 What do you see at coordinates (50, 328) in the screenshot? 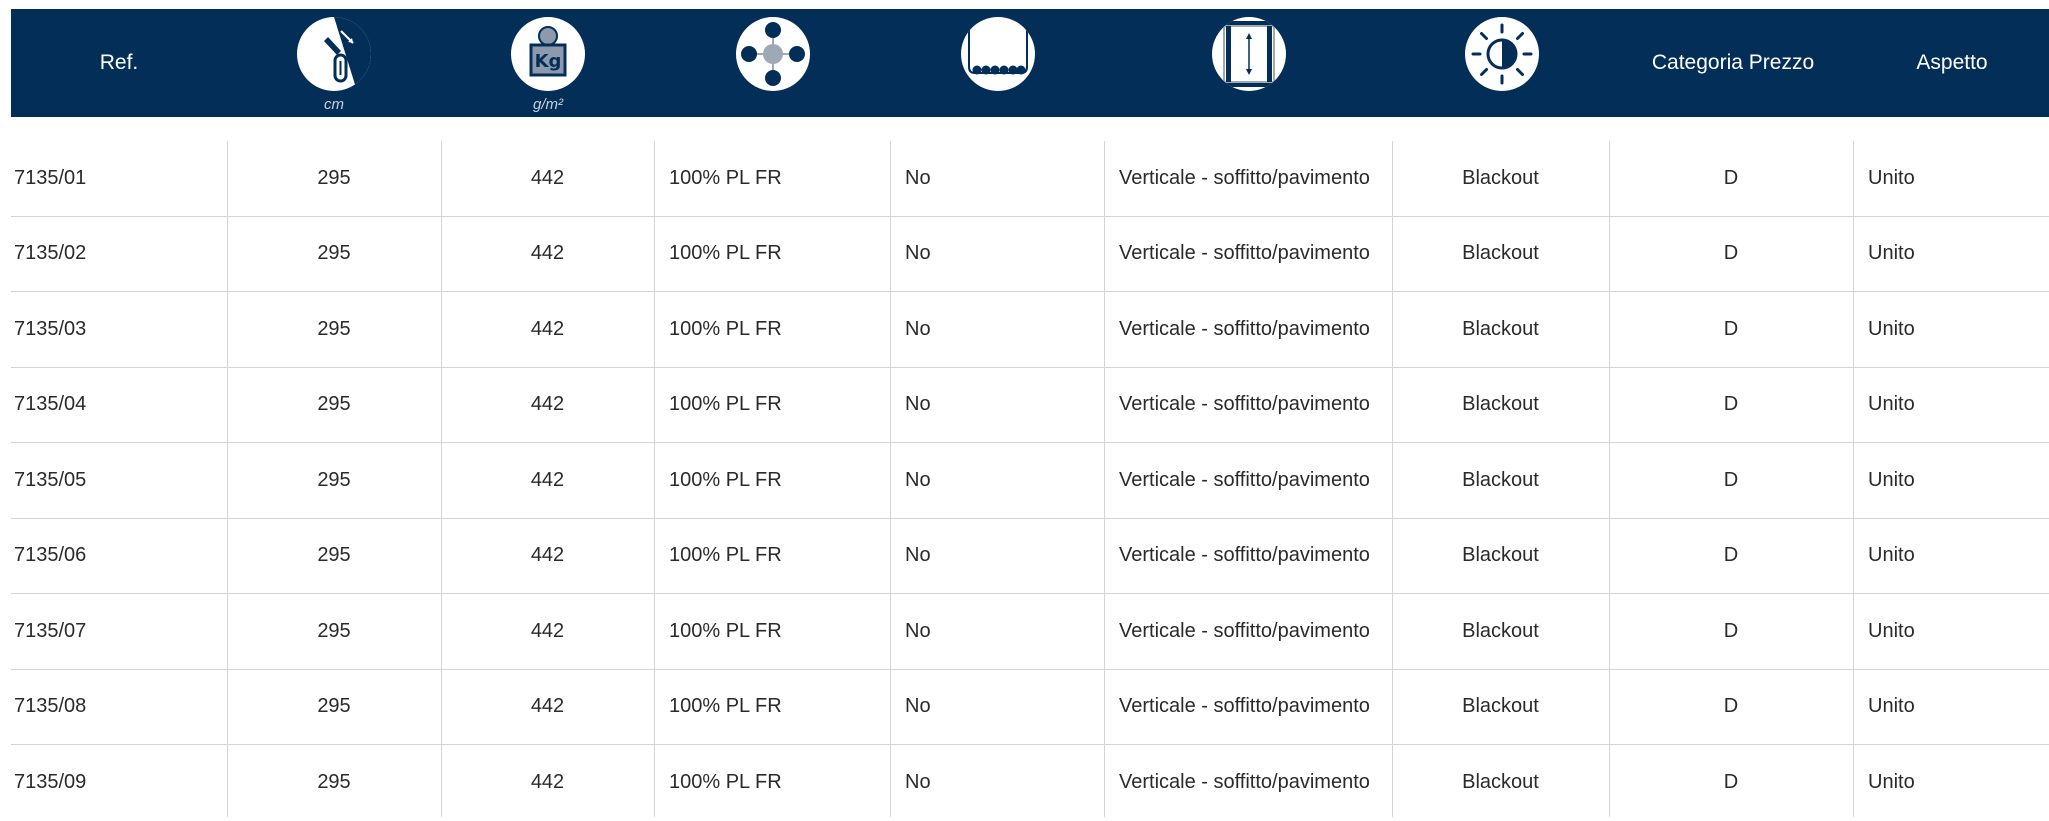
I see `cell-ref: 7135/03` at bounding box center [50, 328].